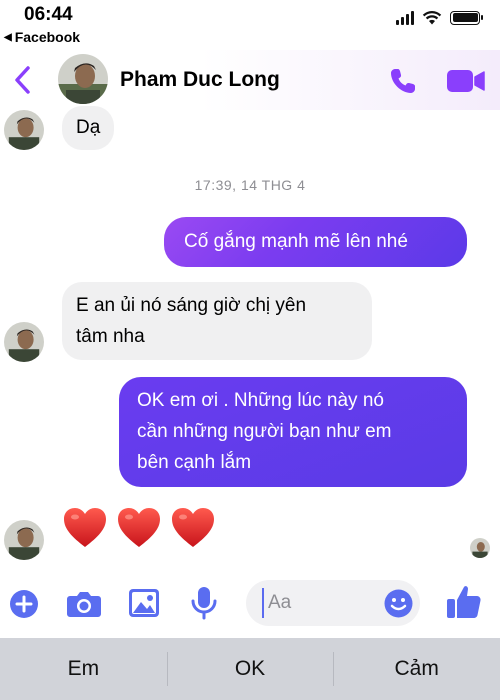 This screenshot has height=700, width=500. What do you see at coordinates (264, 431) in the screenshot?
I see `message-text-line: cần những người bạn như em` at bounding box center [264, 431].